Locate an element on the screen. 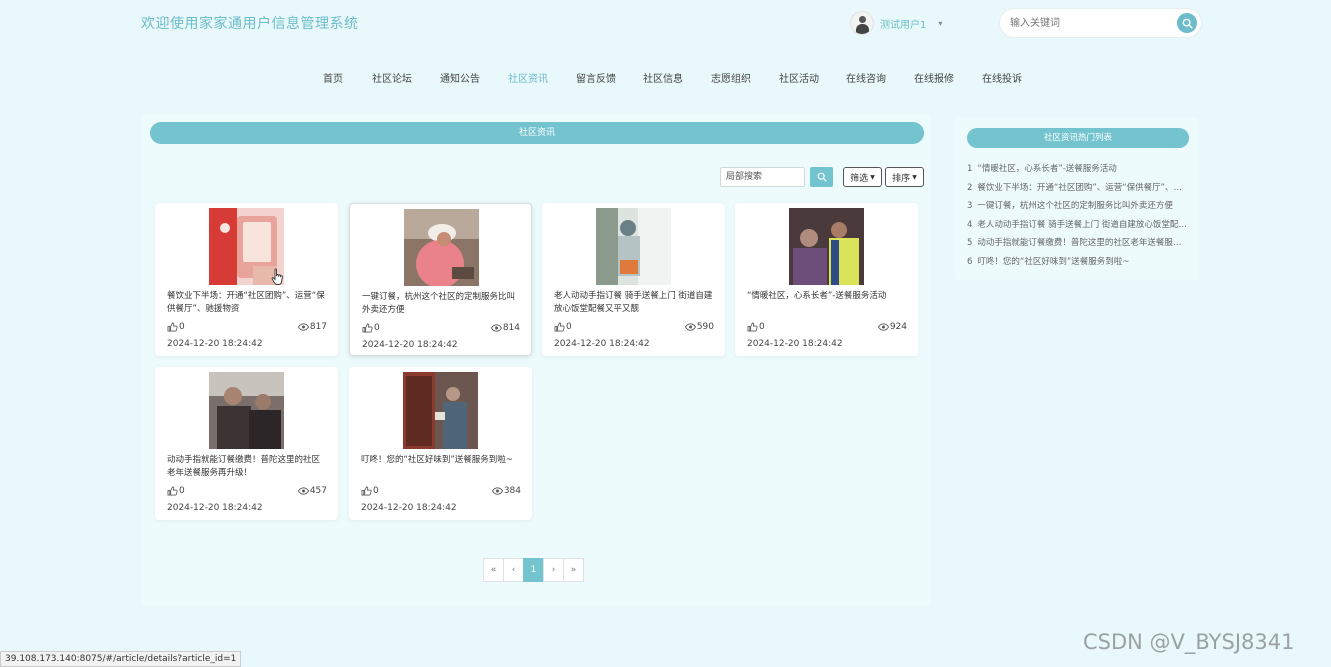 The image size is (1331, 667). article-title: 老人动动手指订餐 骑手送餐上门 街道自建放心饭堂配餐又平又靓 is located at coordinates (633, 302).